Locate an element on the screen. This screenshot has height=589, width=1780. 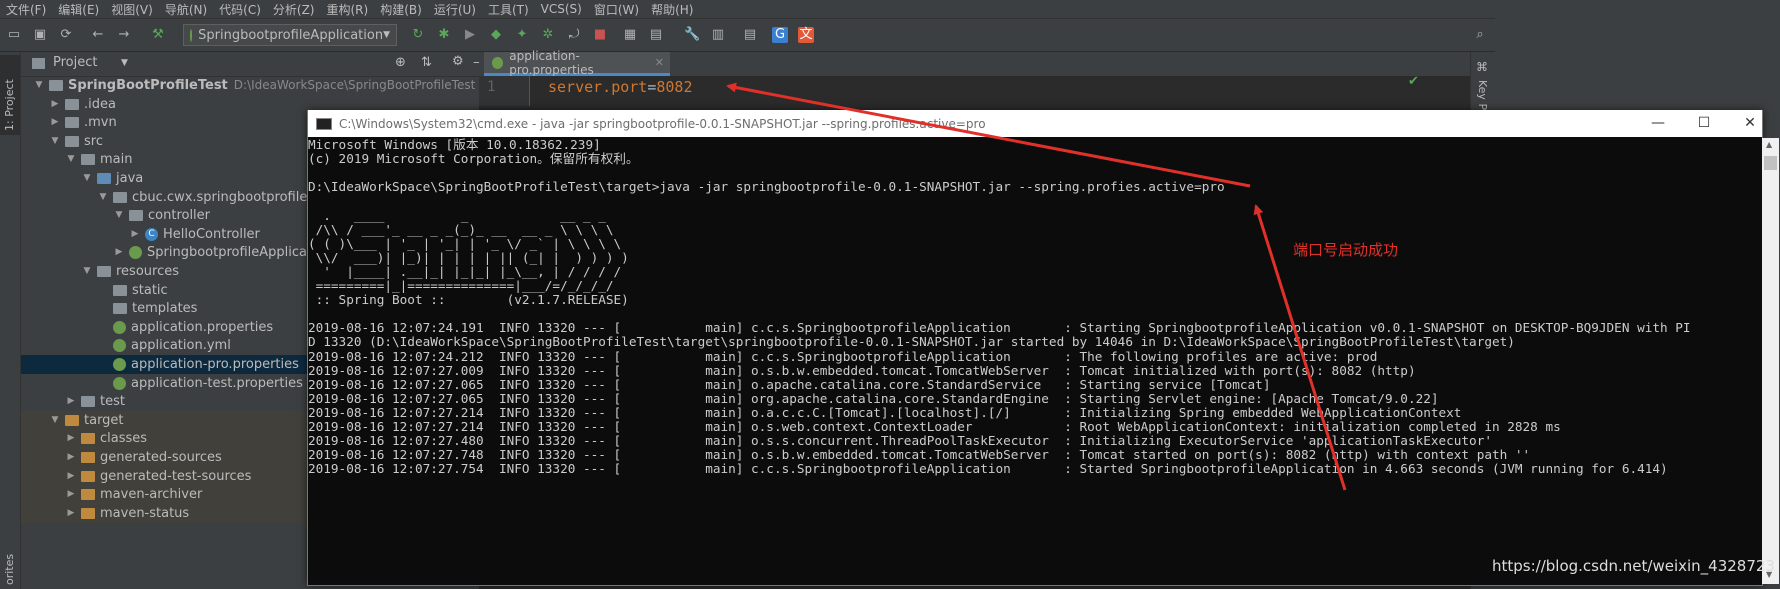
gear-icon: ⚙ is located at coordinates (458, 61).